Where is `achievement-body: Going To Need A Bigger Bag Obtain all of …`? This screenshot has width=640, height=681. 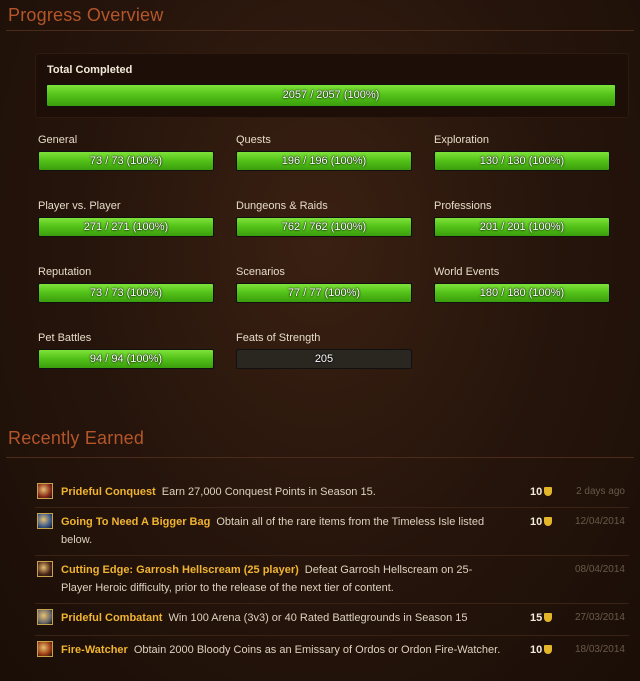 achievement-body: Going To Need A Bigger Bag Obtain all of … is located at coordinates (281, 531).